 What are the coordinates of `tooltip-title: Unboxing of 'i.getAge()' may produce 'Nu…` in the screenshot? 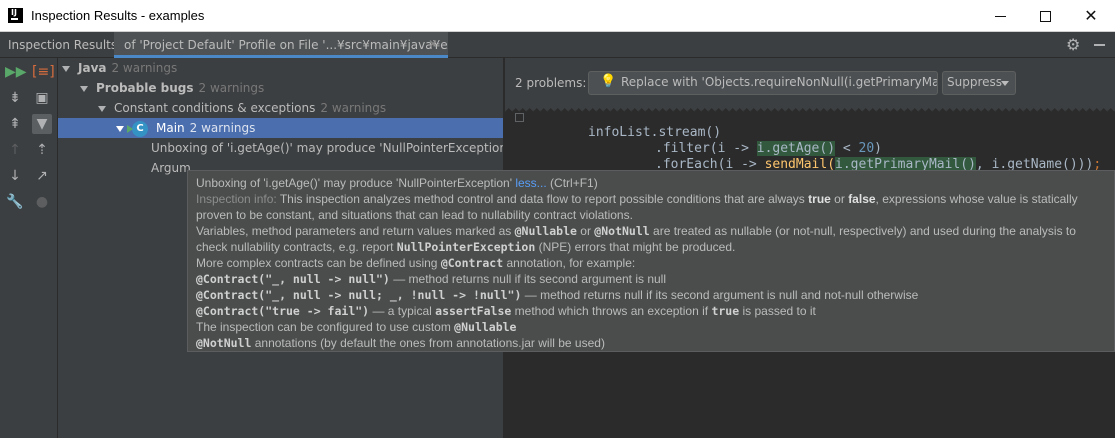 It's located at (354, 183).